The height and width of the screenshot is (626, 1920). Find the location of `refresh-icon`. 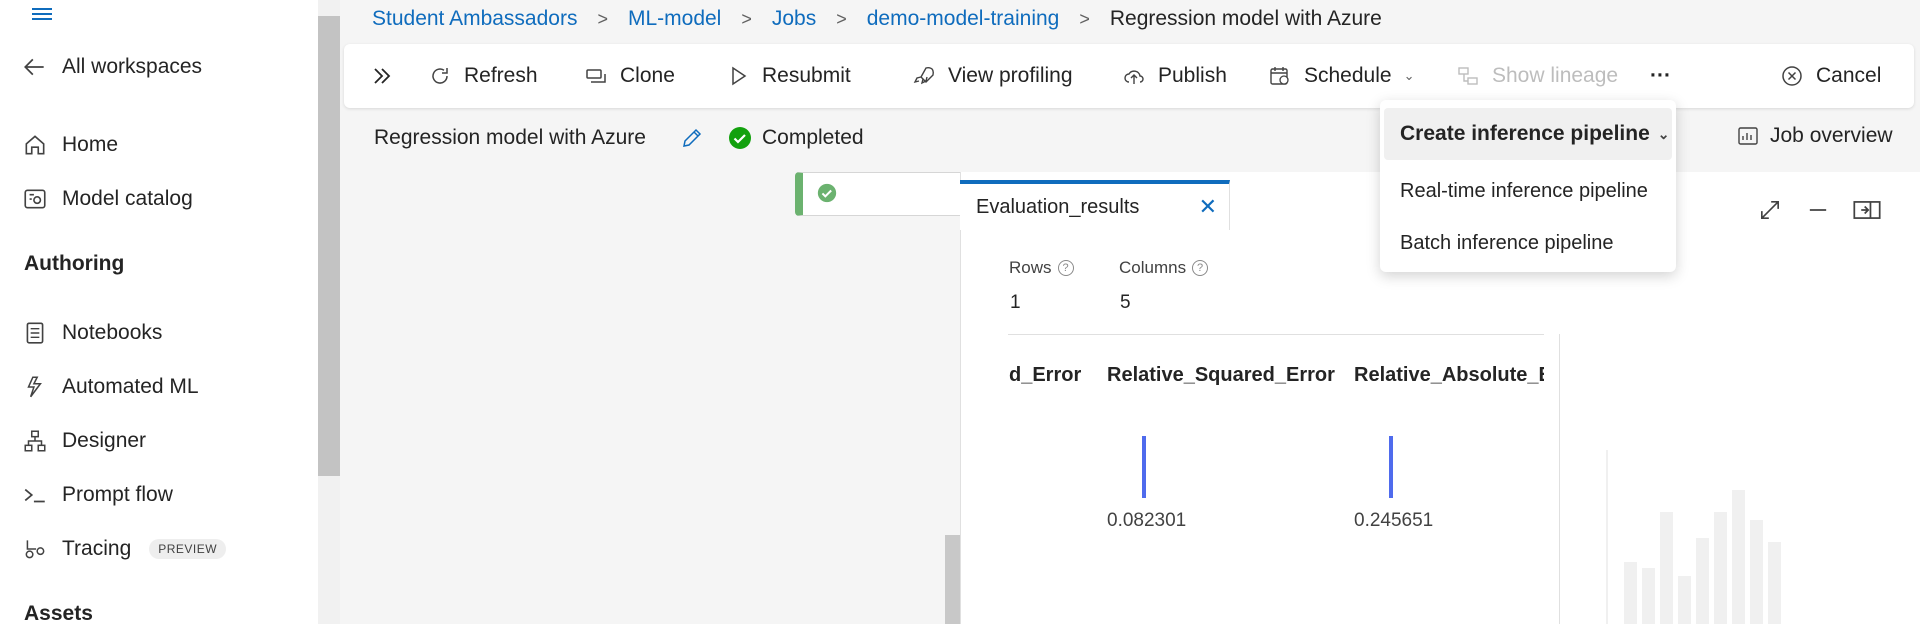

refresh-icon is located at coordinates (440, 76).